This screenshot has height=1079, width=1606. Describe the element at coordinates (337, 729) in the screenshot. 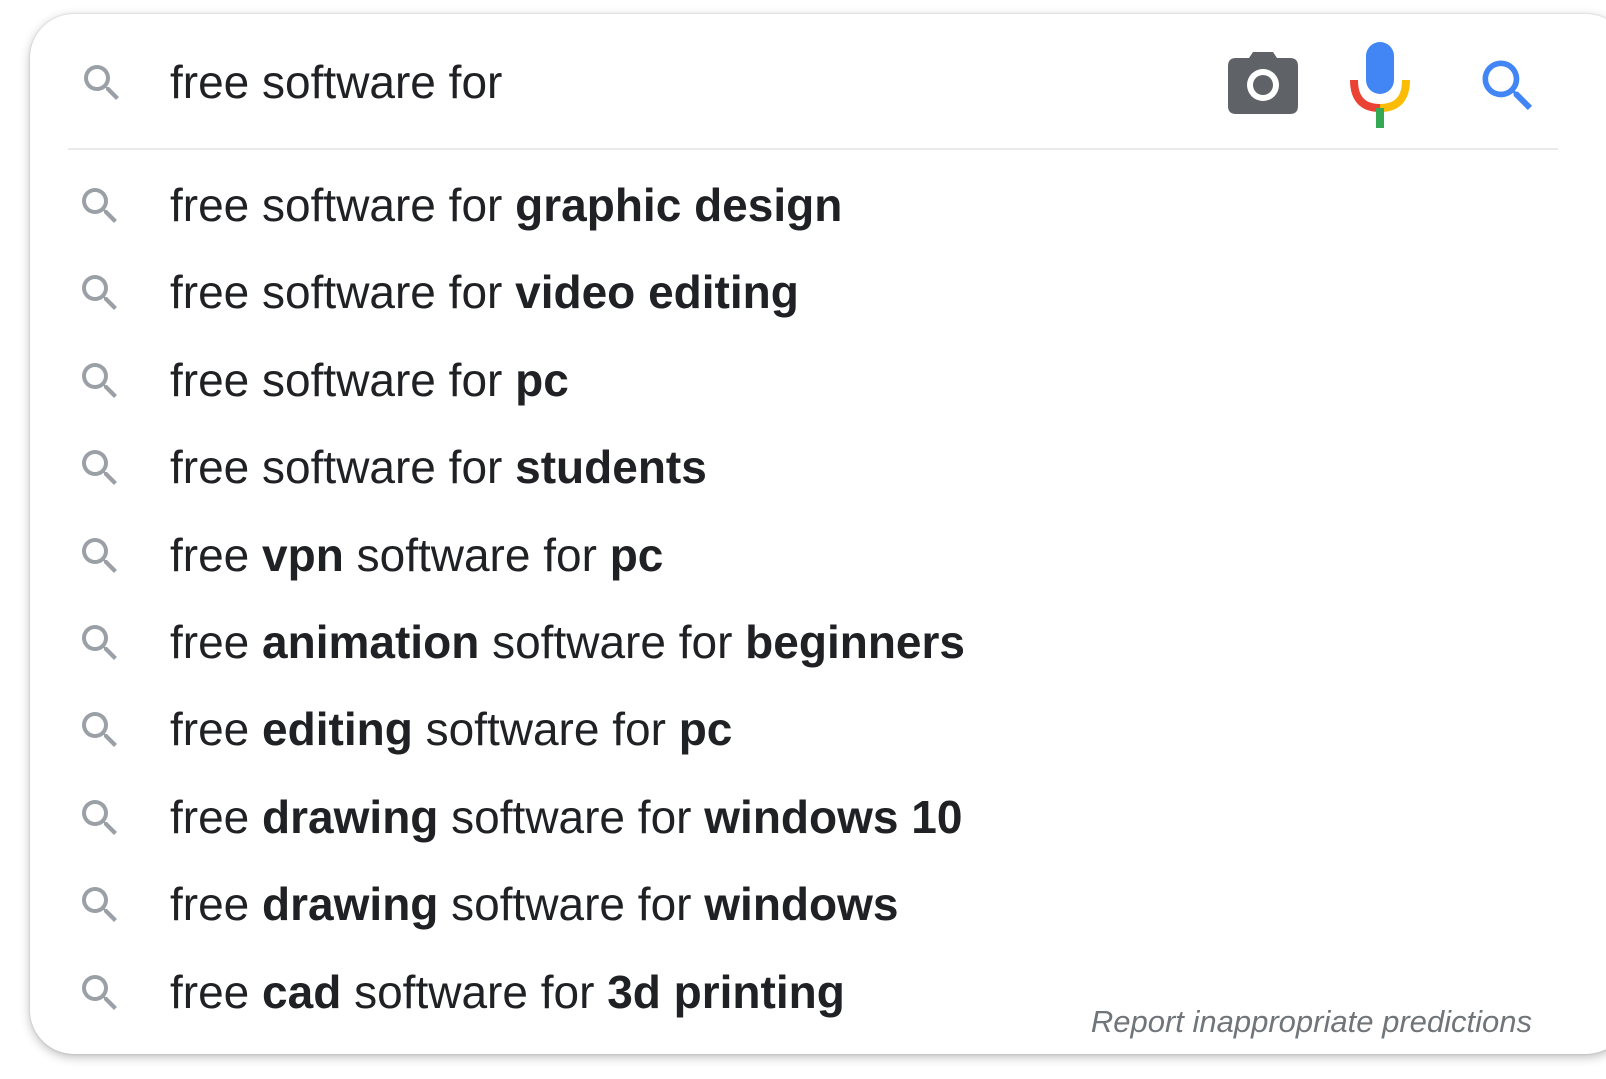

I see `suggestion-completion: editing` at that location.